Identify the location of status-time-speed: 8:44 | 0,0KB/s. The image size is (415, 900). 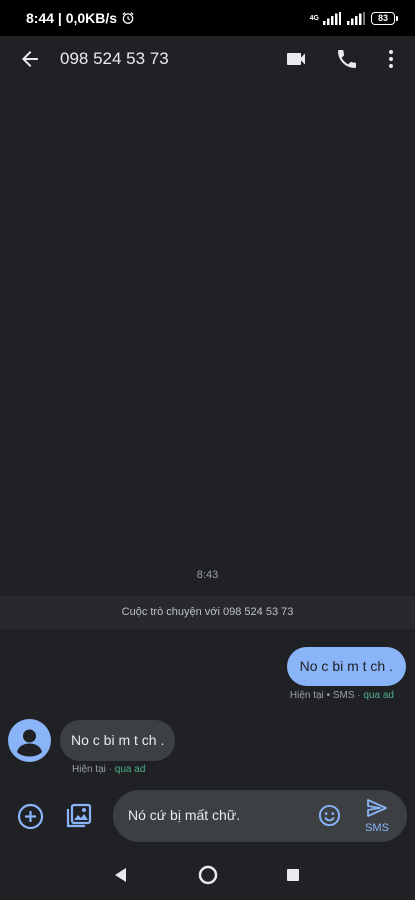
(72, 18).